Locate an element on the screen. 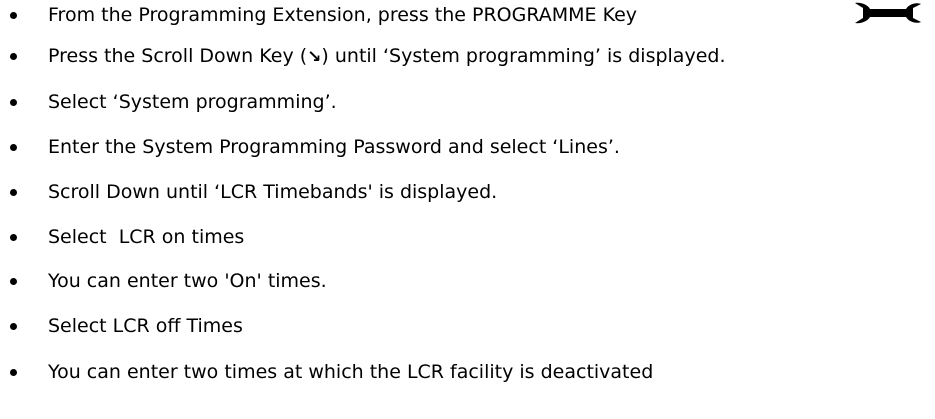 The image size is (935, 419). list-item-text: Select LCR on times is located at coordinates (146, 237).